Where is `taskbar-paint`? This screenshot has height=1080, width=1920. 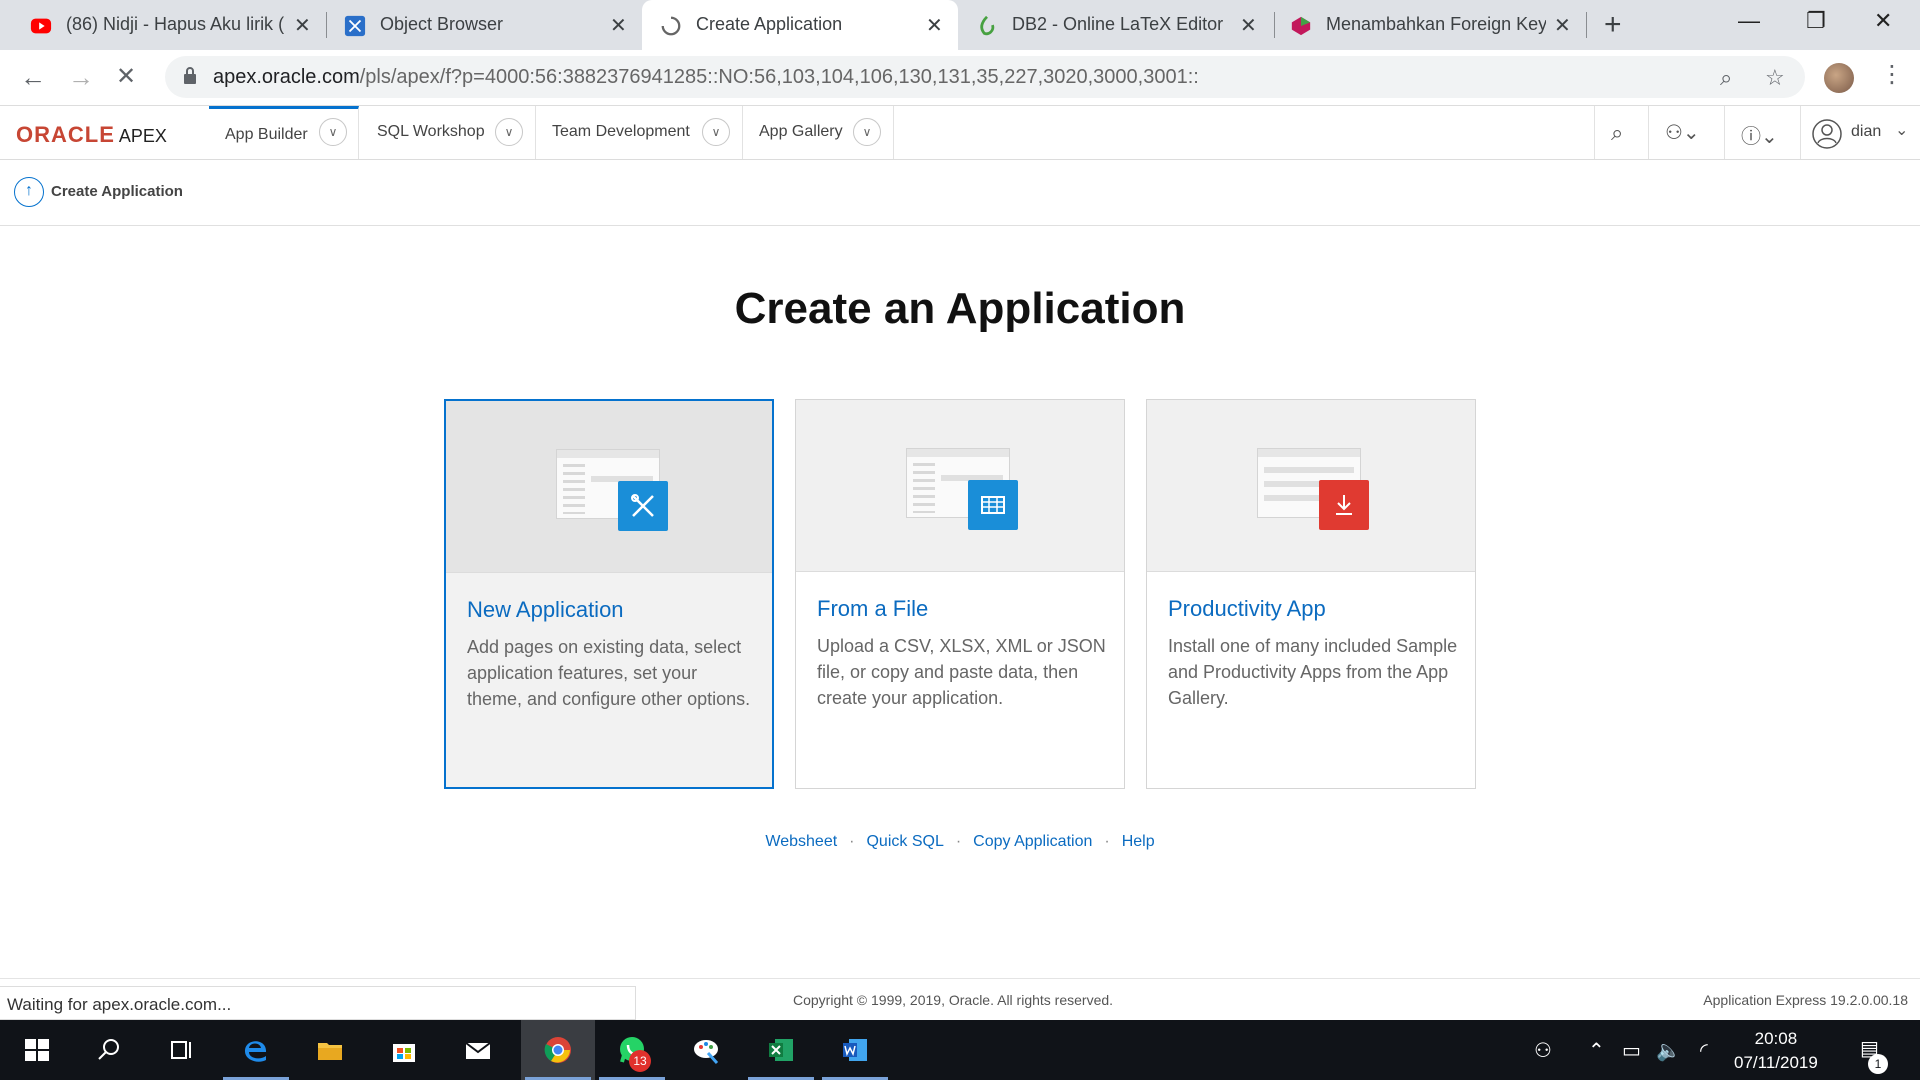 taskbar-paint is located at coordinates (707, 1050).